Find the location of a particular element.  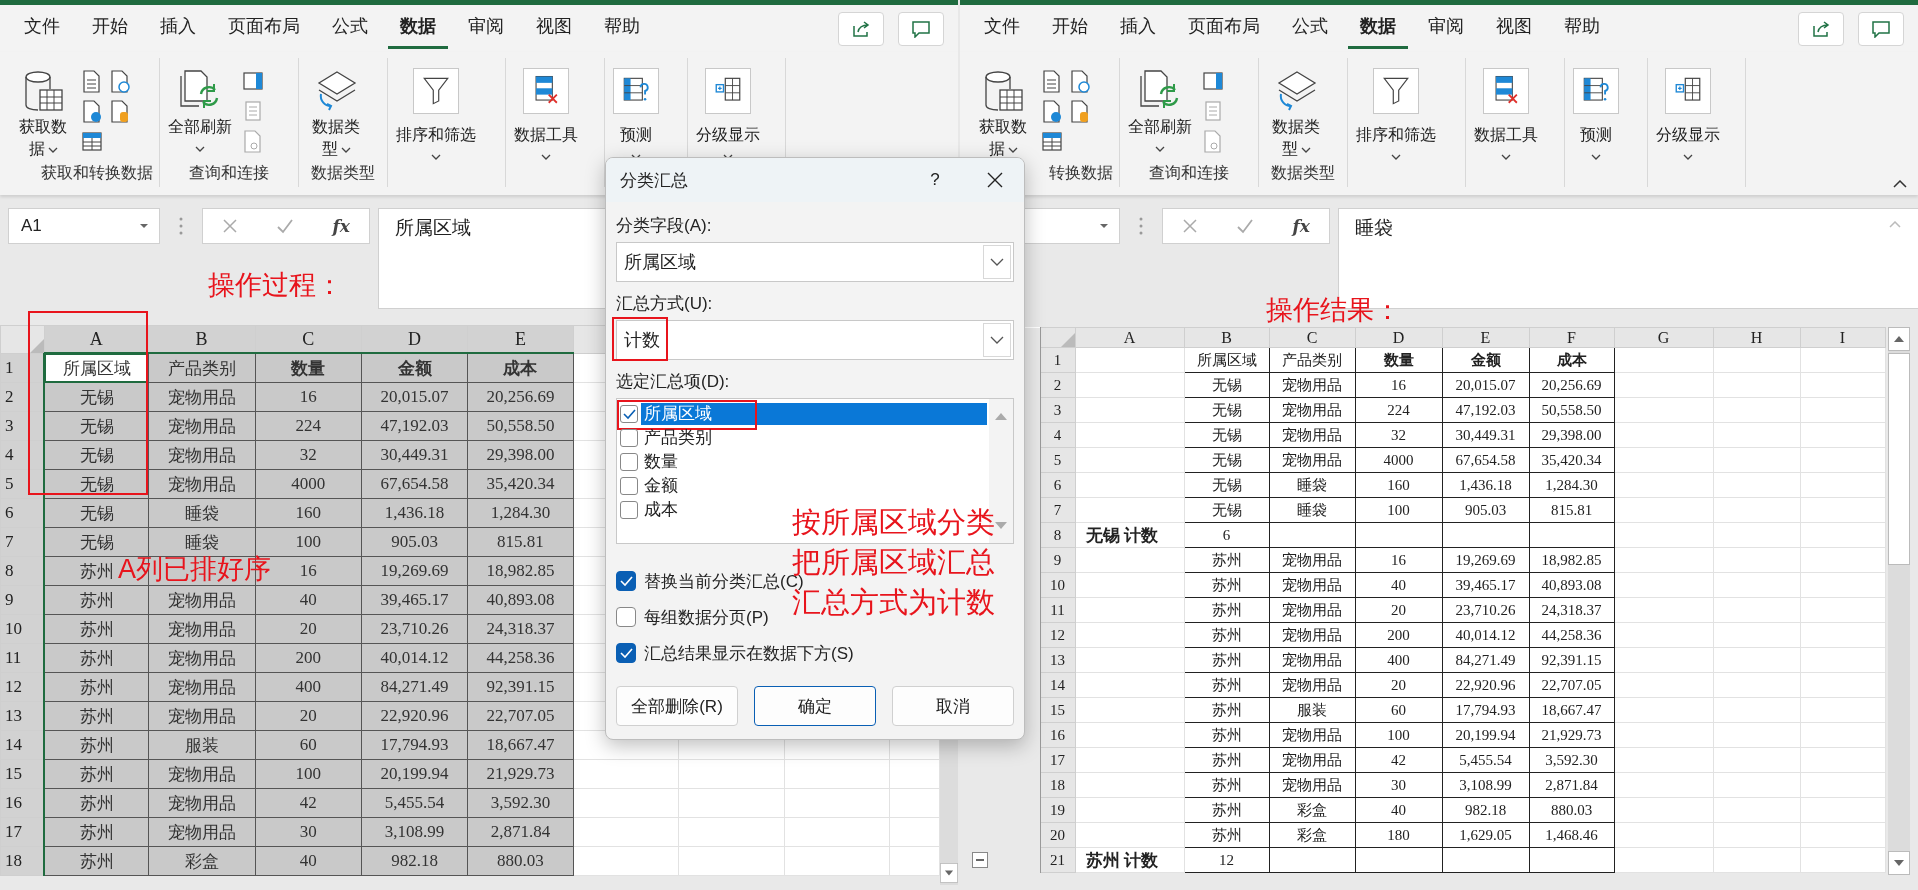

column-header: G is located at coordinates (1663, 337).